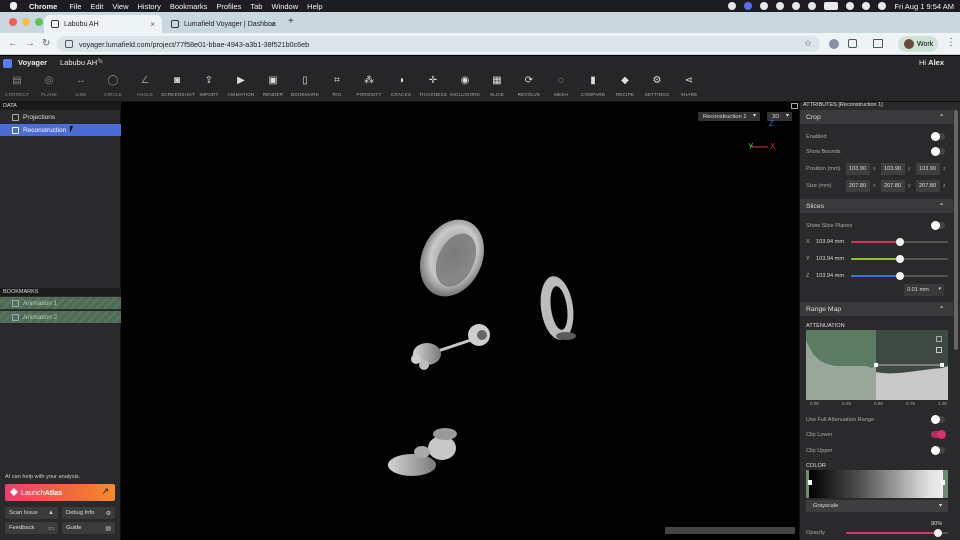 This screenshot has height=540, width=960. Describe the element at coordinates (13, 43) in the screenshot. I see `back-icon: ←` at that location.